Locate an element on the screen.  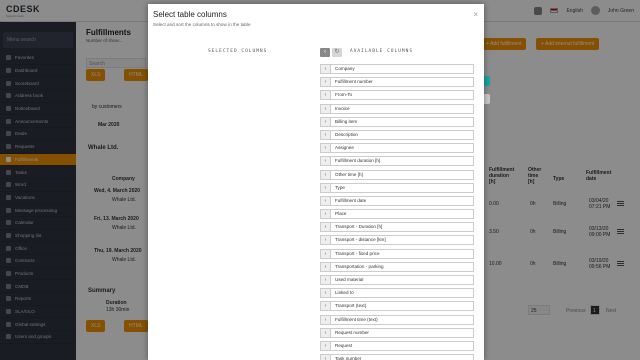
column-label: Type is located at coordinates (340, 187).